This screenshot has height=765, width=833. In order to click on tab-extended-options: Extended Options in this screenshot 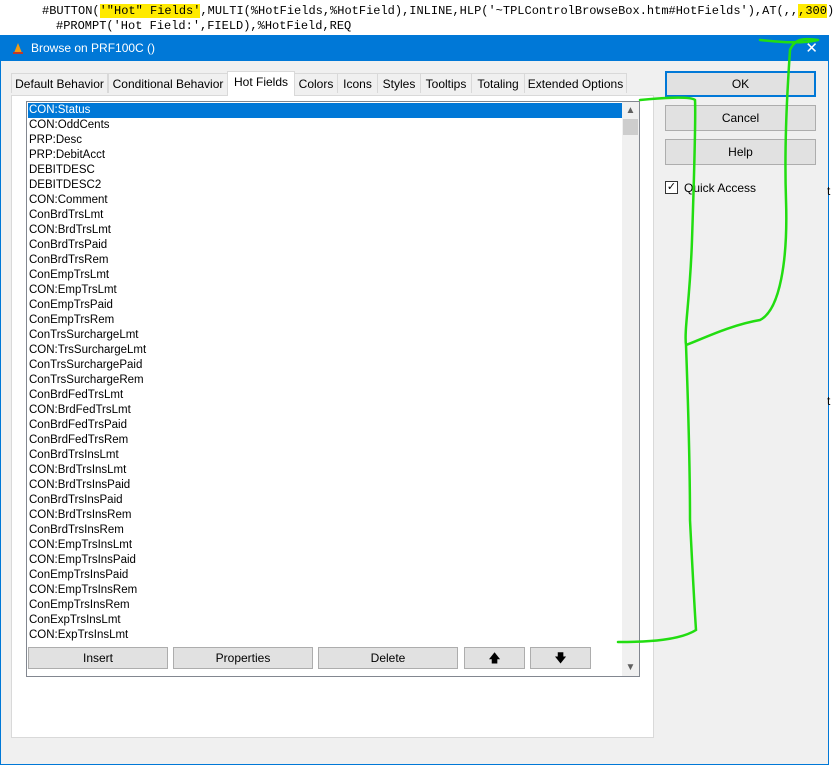, I will do `click(575, 83)`.